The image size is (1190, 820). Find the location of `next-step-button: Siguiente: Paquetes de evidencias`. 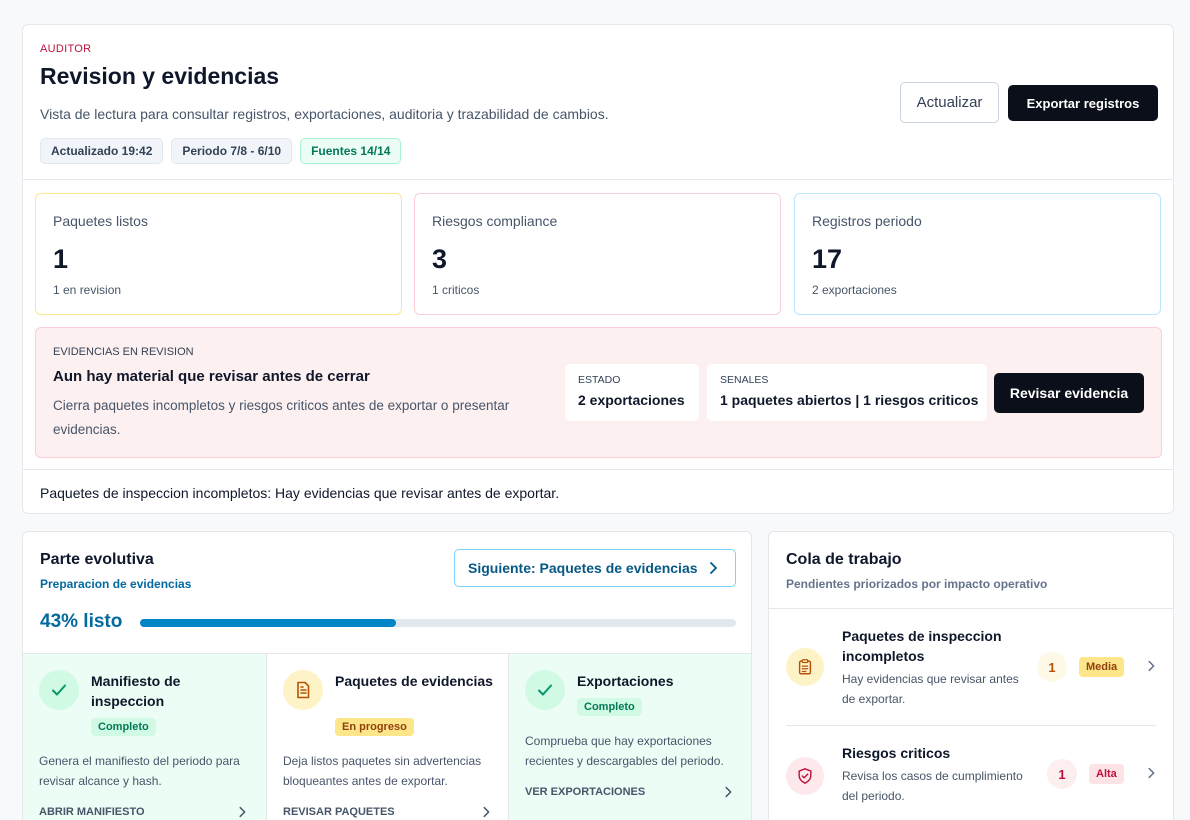

next-step-button: Siguiente: Paquetes de evidencias is located at coordinates (595, 568).